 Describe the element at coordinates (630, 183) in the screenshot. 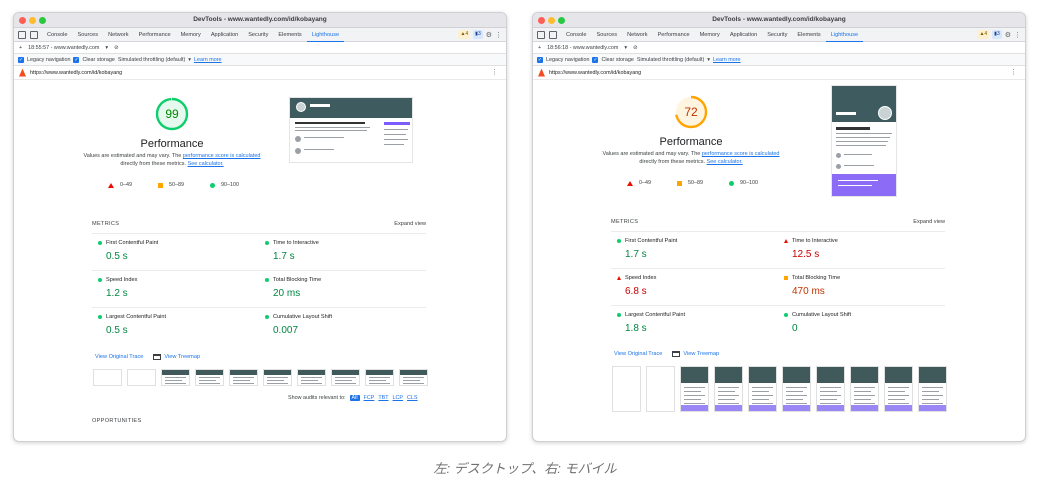

I see `fail-icon` at that location.